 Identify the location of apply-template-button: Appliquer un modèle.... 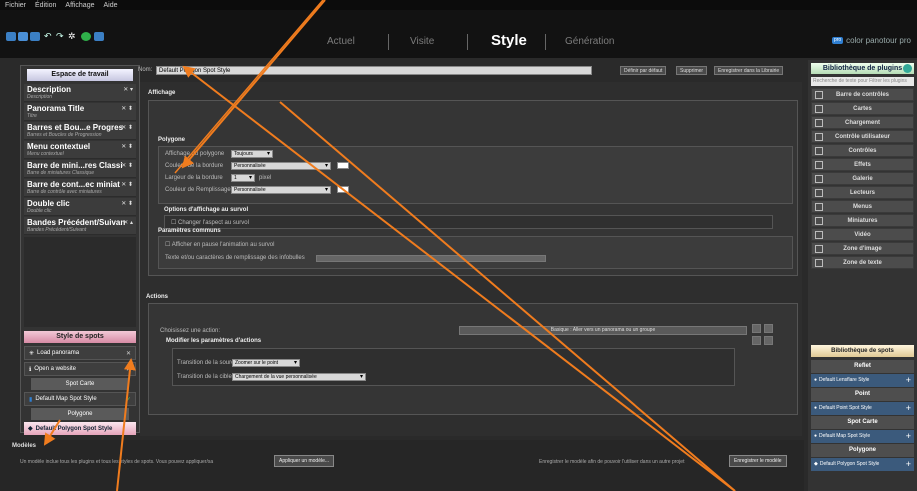
(304, 461).